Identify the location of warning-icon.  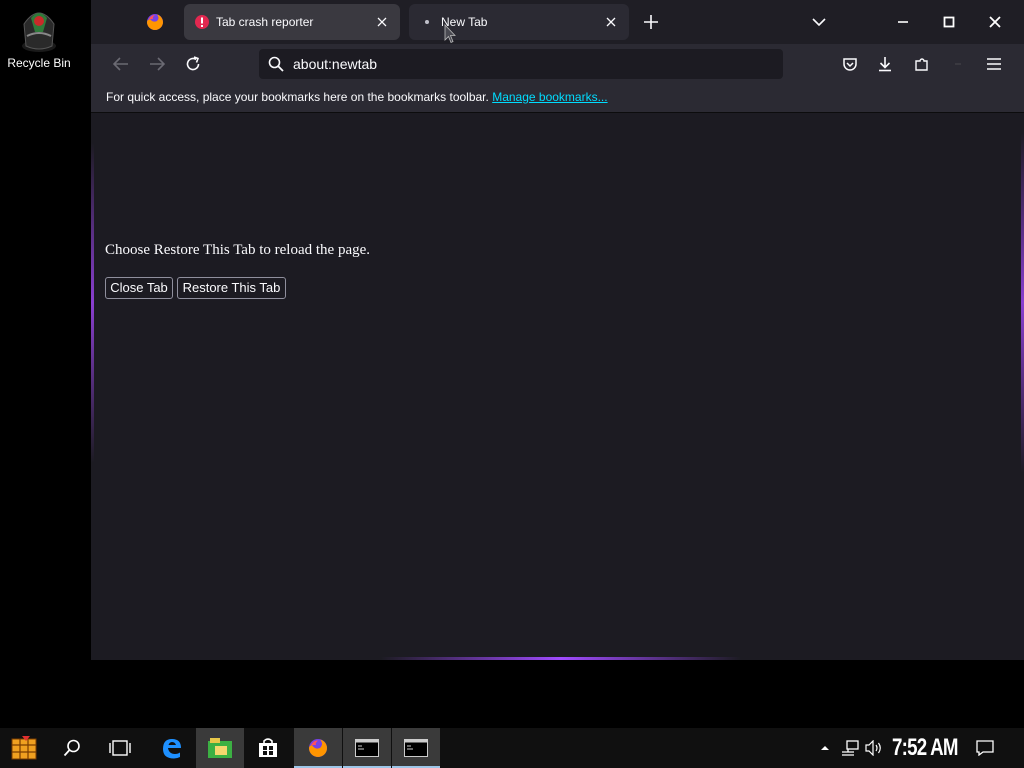
(202, 22).